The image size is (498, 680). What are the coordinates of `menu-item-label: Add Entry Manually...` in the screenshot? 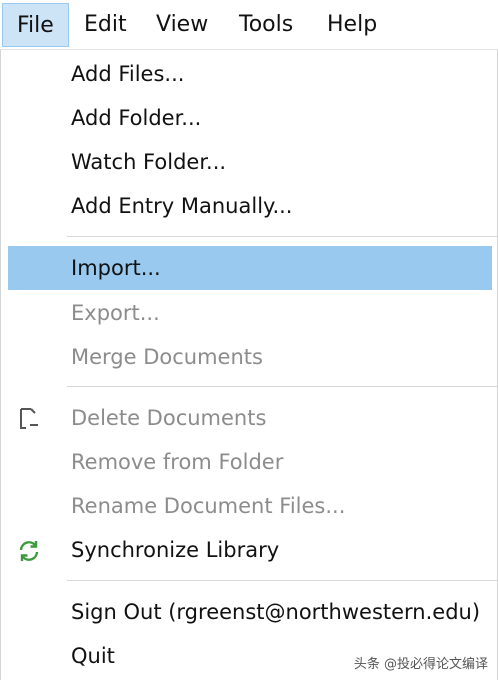 It's located at (182, 206).